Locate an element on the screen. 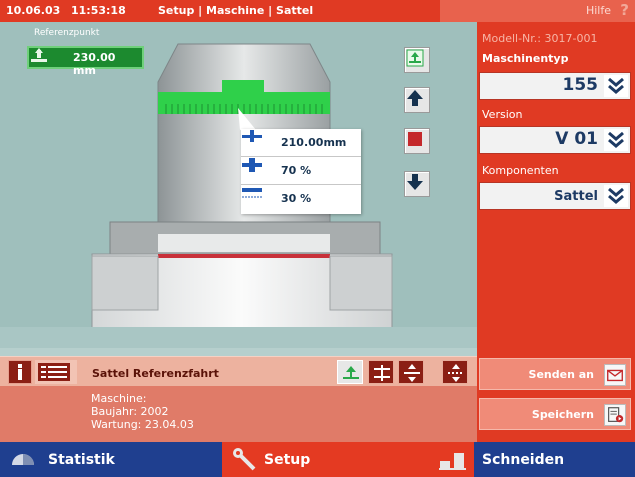  popup-row-height: 210.00mm is located at coordinates (301, 143).